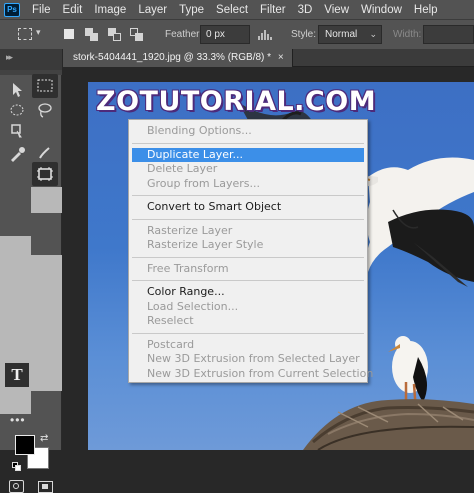  Describe the element at coordinates (25, 34) in the screenshot. I see `rect-marquee-icon` at that location.